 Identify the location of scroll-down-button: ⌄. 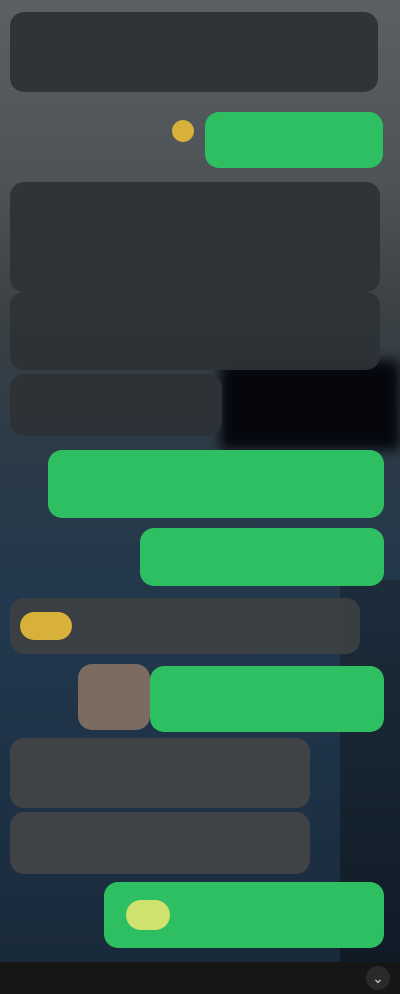
(378, 978).